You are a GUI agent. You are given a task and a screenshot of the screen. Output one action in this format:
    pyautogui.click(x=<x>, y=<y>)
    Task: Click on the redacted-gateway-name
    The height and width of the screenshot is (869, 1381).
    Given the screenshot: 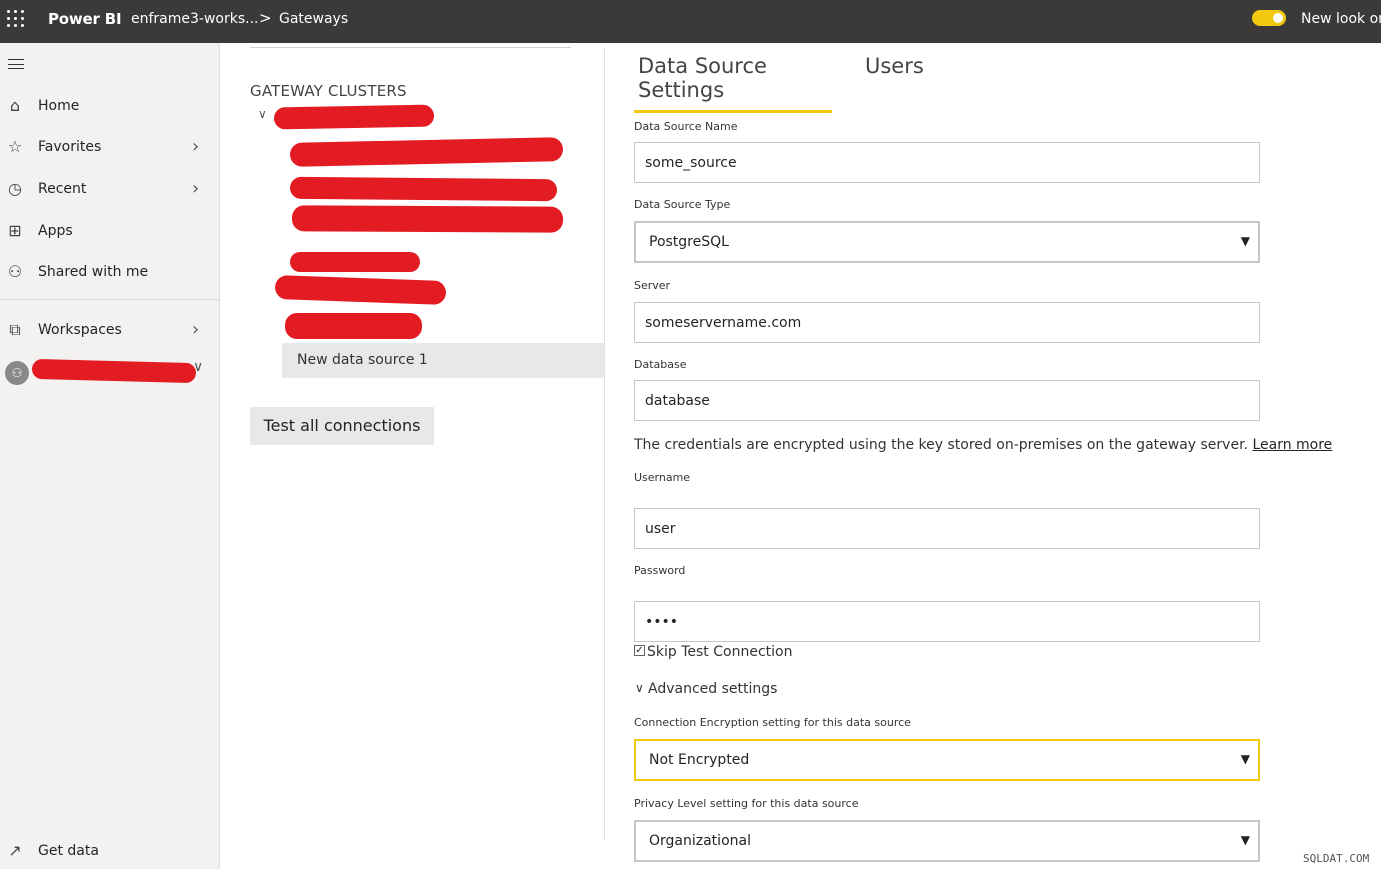 What is the action you would take?
    pyautogui.click(x=354, y=117)
    